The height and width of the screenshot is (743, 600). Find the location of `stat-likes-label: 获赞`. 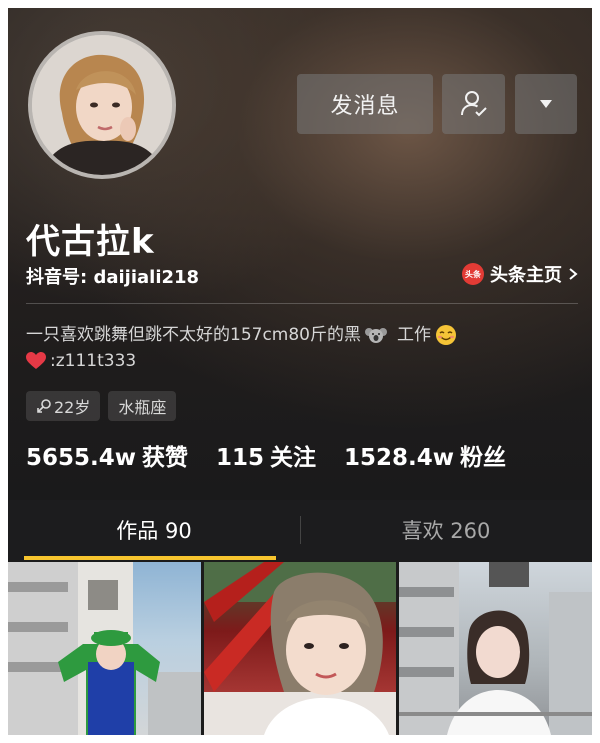

stat-likes-label: 获赞 is located at coordinates (165, 458).